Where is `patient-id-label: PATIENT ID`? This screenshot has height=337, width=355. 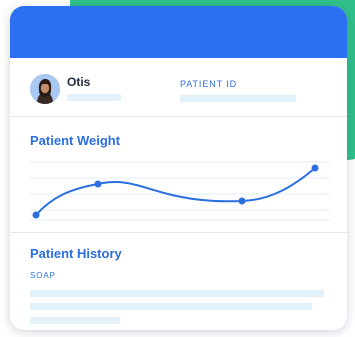 patient-id-label: PATIENT ID is located at coordinates (209, 84).